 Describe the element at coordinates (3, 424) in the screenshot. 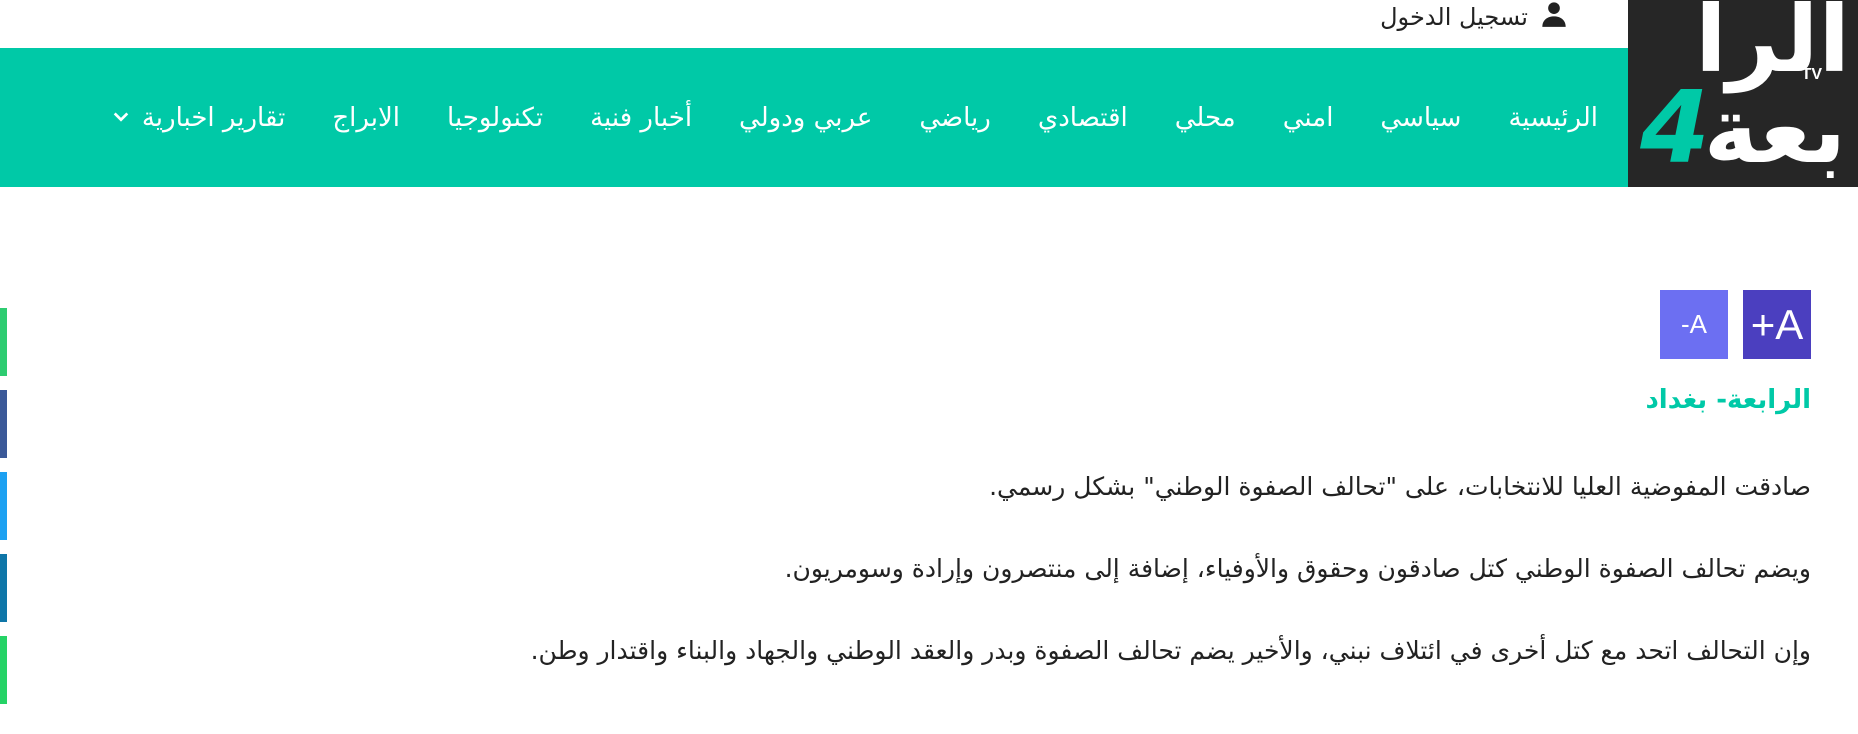

I see `facebook-share-button` at that location.